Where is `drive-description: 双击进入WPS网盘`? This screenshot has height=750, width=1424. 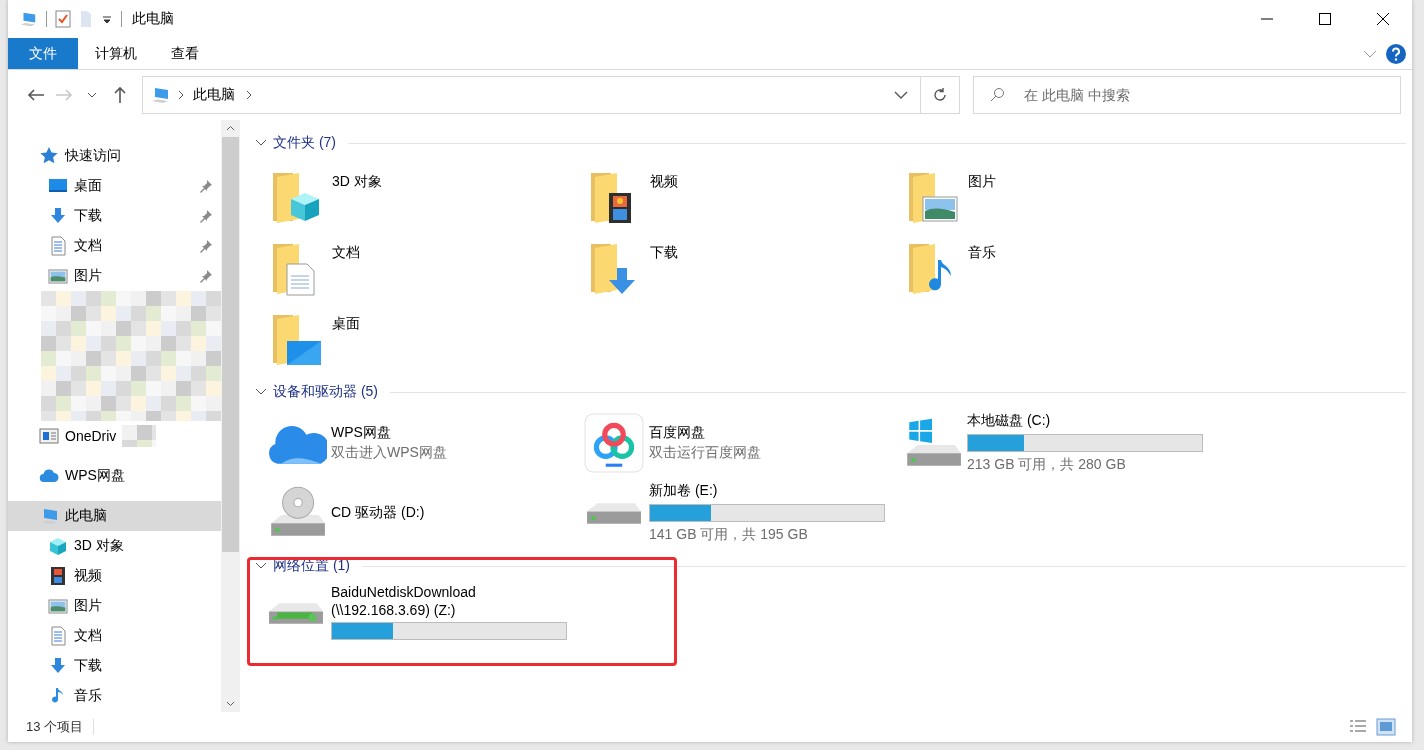
drive-description: 双击进入WPS网盘 is located at coordinates (389, 453).